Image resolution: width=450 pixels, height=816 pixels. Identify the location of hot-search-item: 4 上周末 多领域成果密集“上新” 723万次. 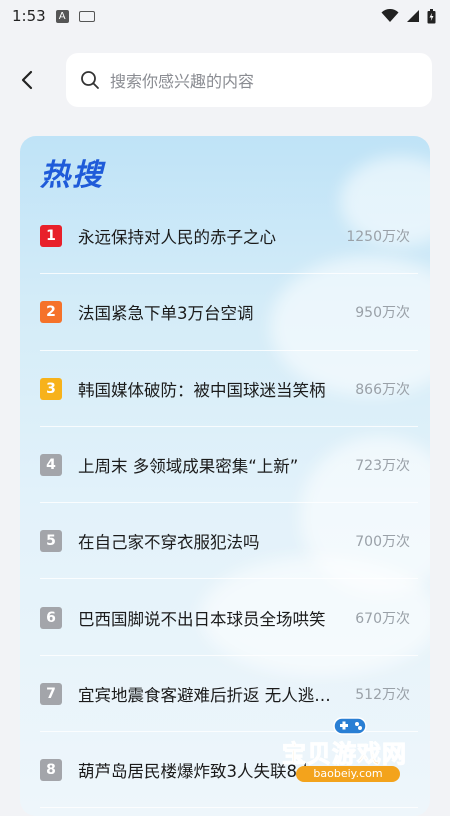
(225, 465).